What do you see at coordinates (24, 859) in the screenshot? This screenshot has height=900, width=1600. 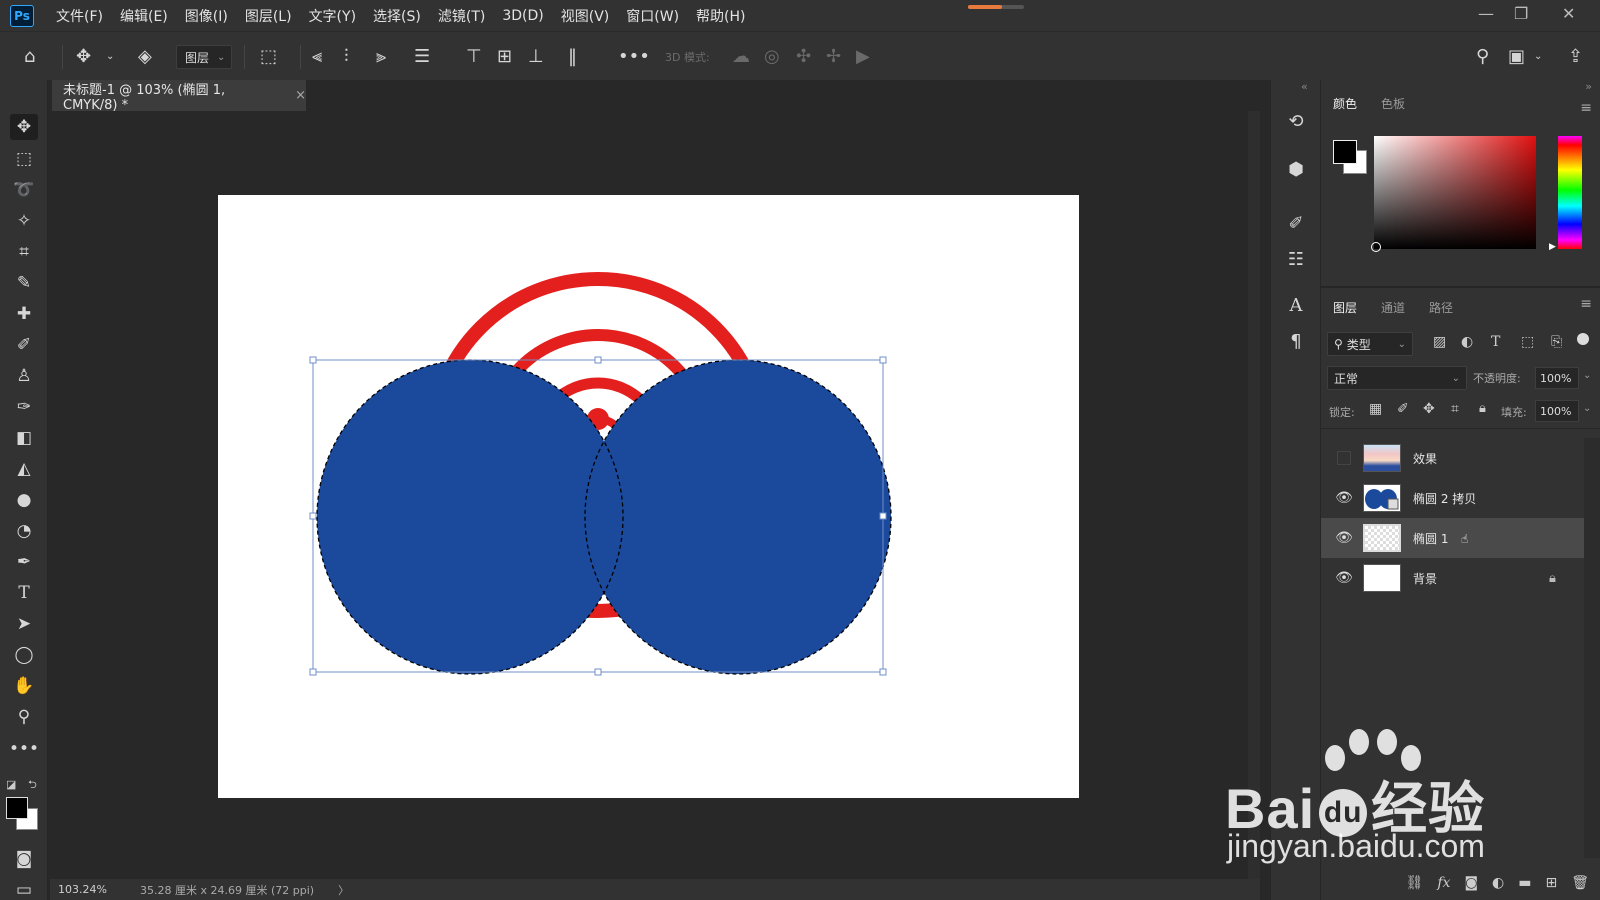 I see `quick-mask-icon: ◙` at bounding box center [24, 859].